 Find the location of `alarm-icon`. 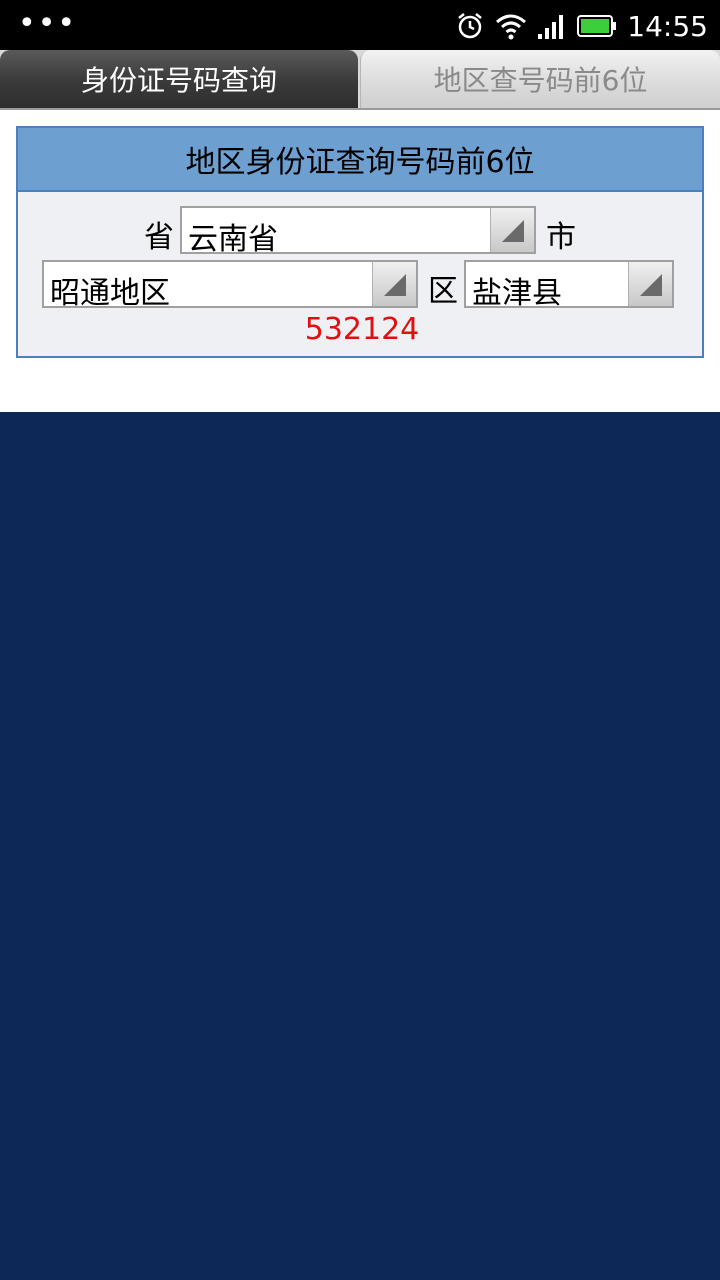

alarm-icon is located at coordinates (470, 26).